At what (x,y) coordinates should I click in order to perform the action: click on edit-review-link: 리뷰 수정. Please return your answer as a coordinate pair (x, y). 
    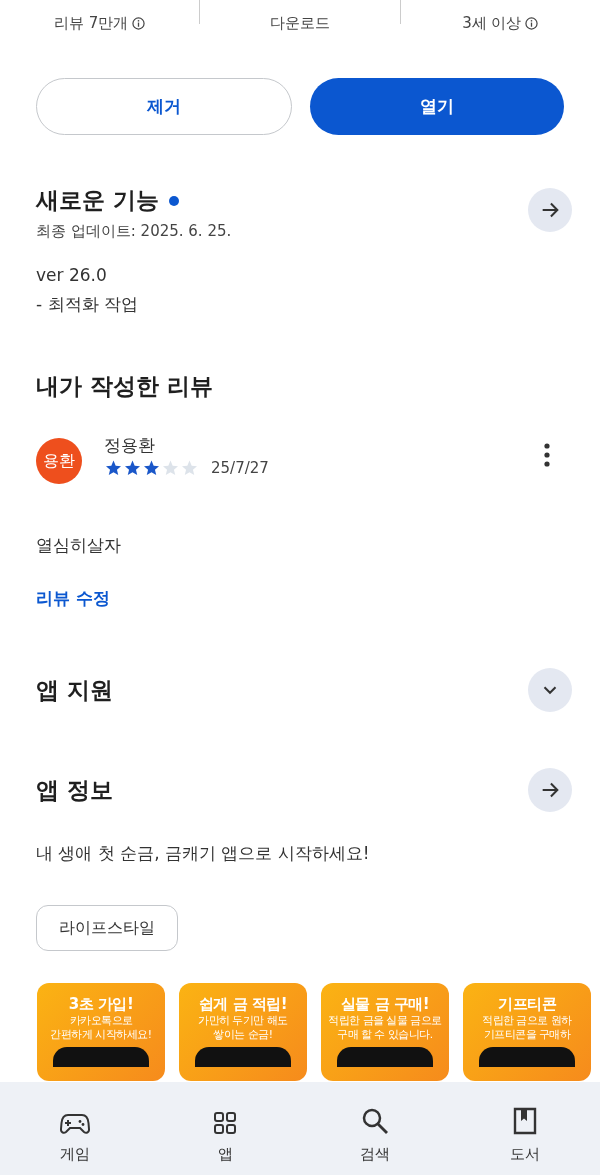
    Looking at the image, I should click on (73, 598).